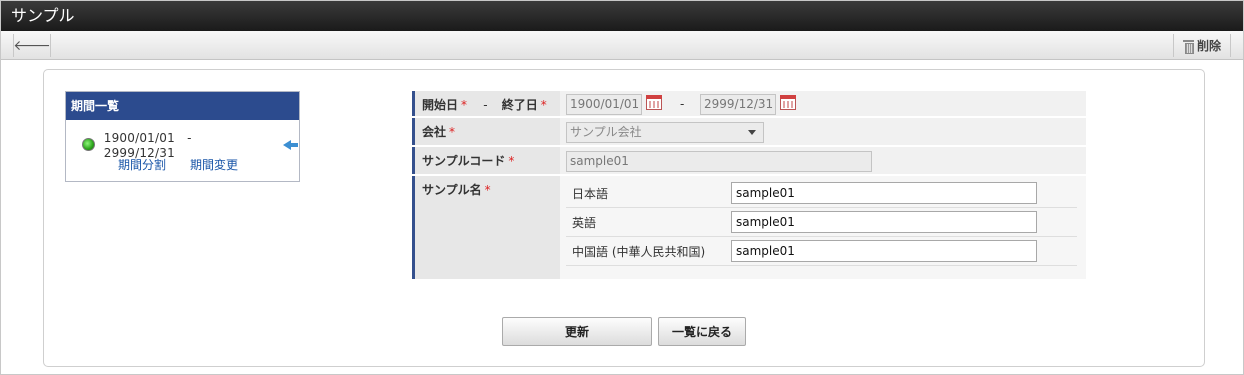 The height and width of the screenshot is (375, 1244). Describe the element at coordinates (584, 223) in the screenshot. I see `lang-label: 英語` at that location.